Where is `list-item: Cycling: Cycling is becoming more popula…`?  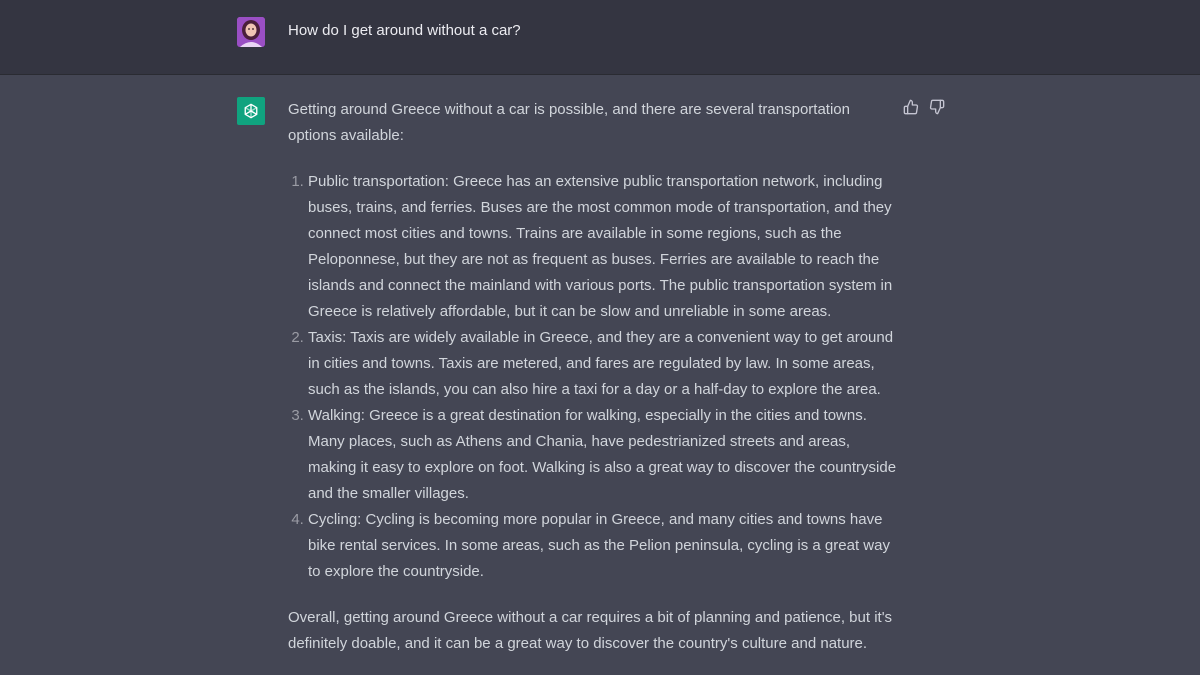
list-item: Cycling: Cycling is becoming more popula… is located at coordinates (603, 546).